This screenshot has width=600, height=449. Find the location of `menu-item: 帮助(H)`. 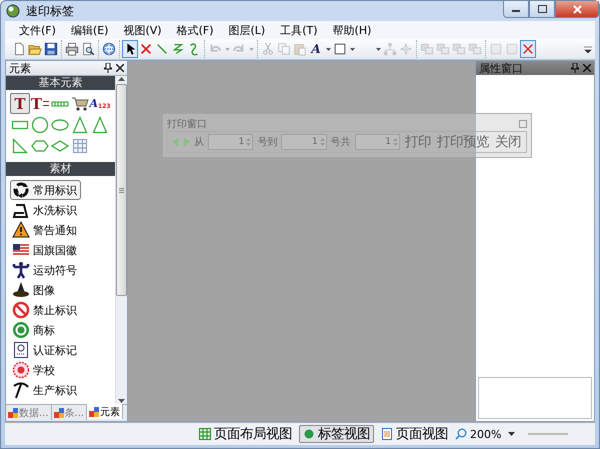

menu-item: 帮助(H) is located at coordinates (351, 30).